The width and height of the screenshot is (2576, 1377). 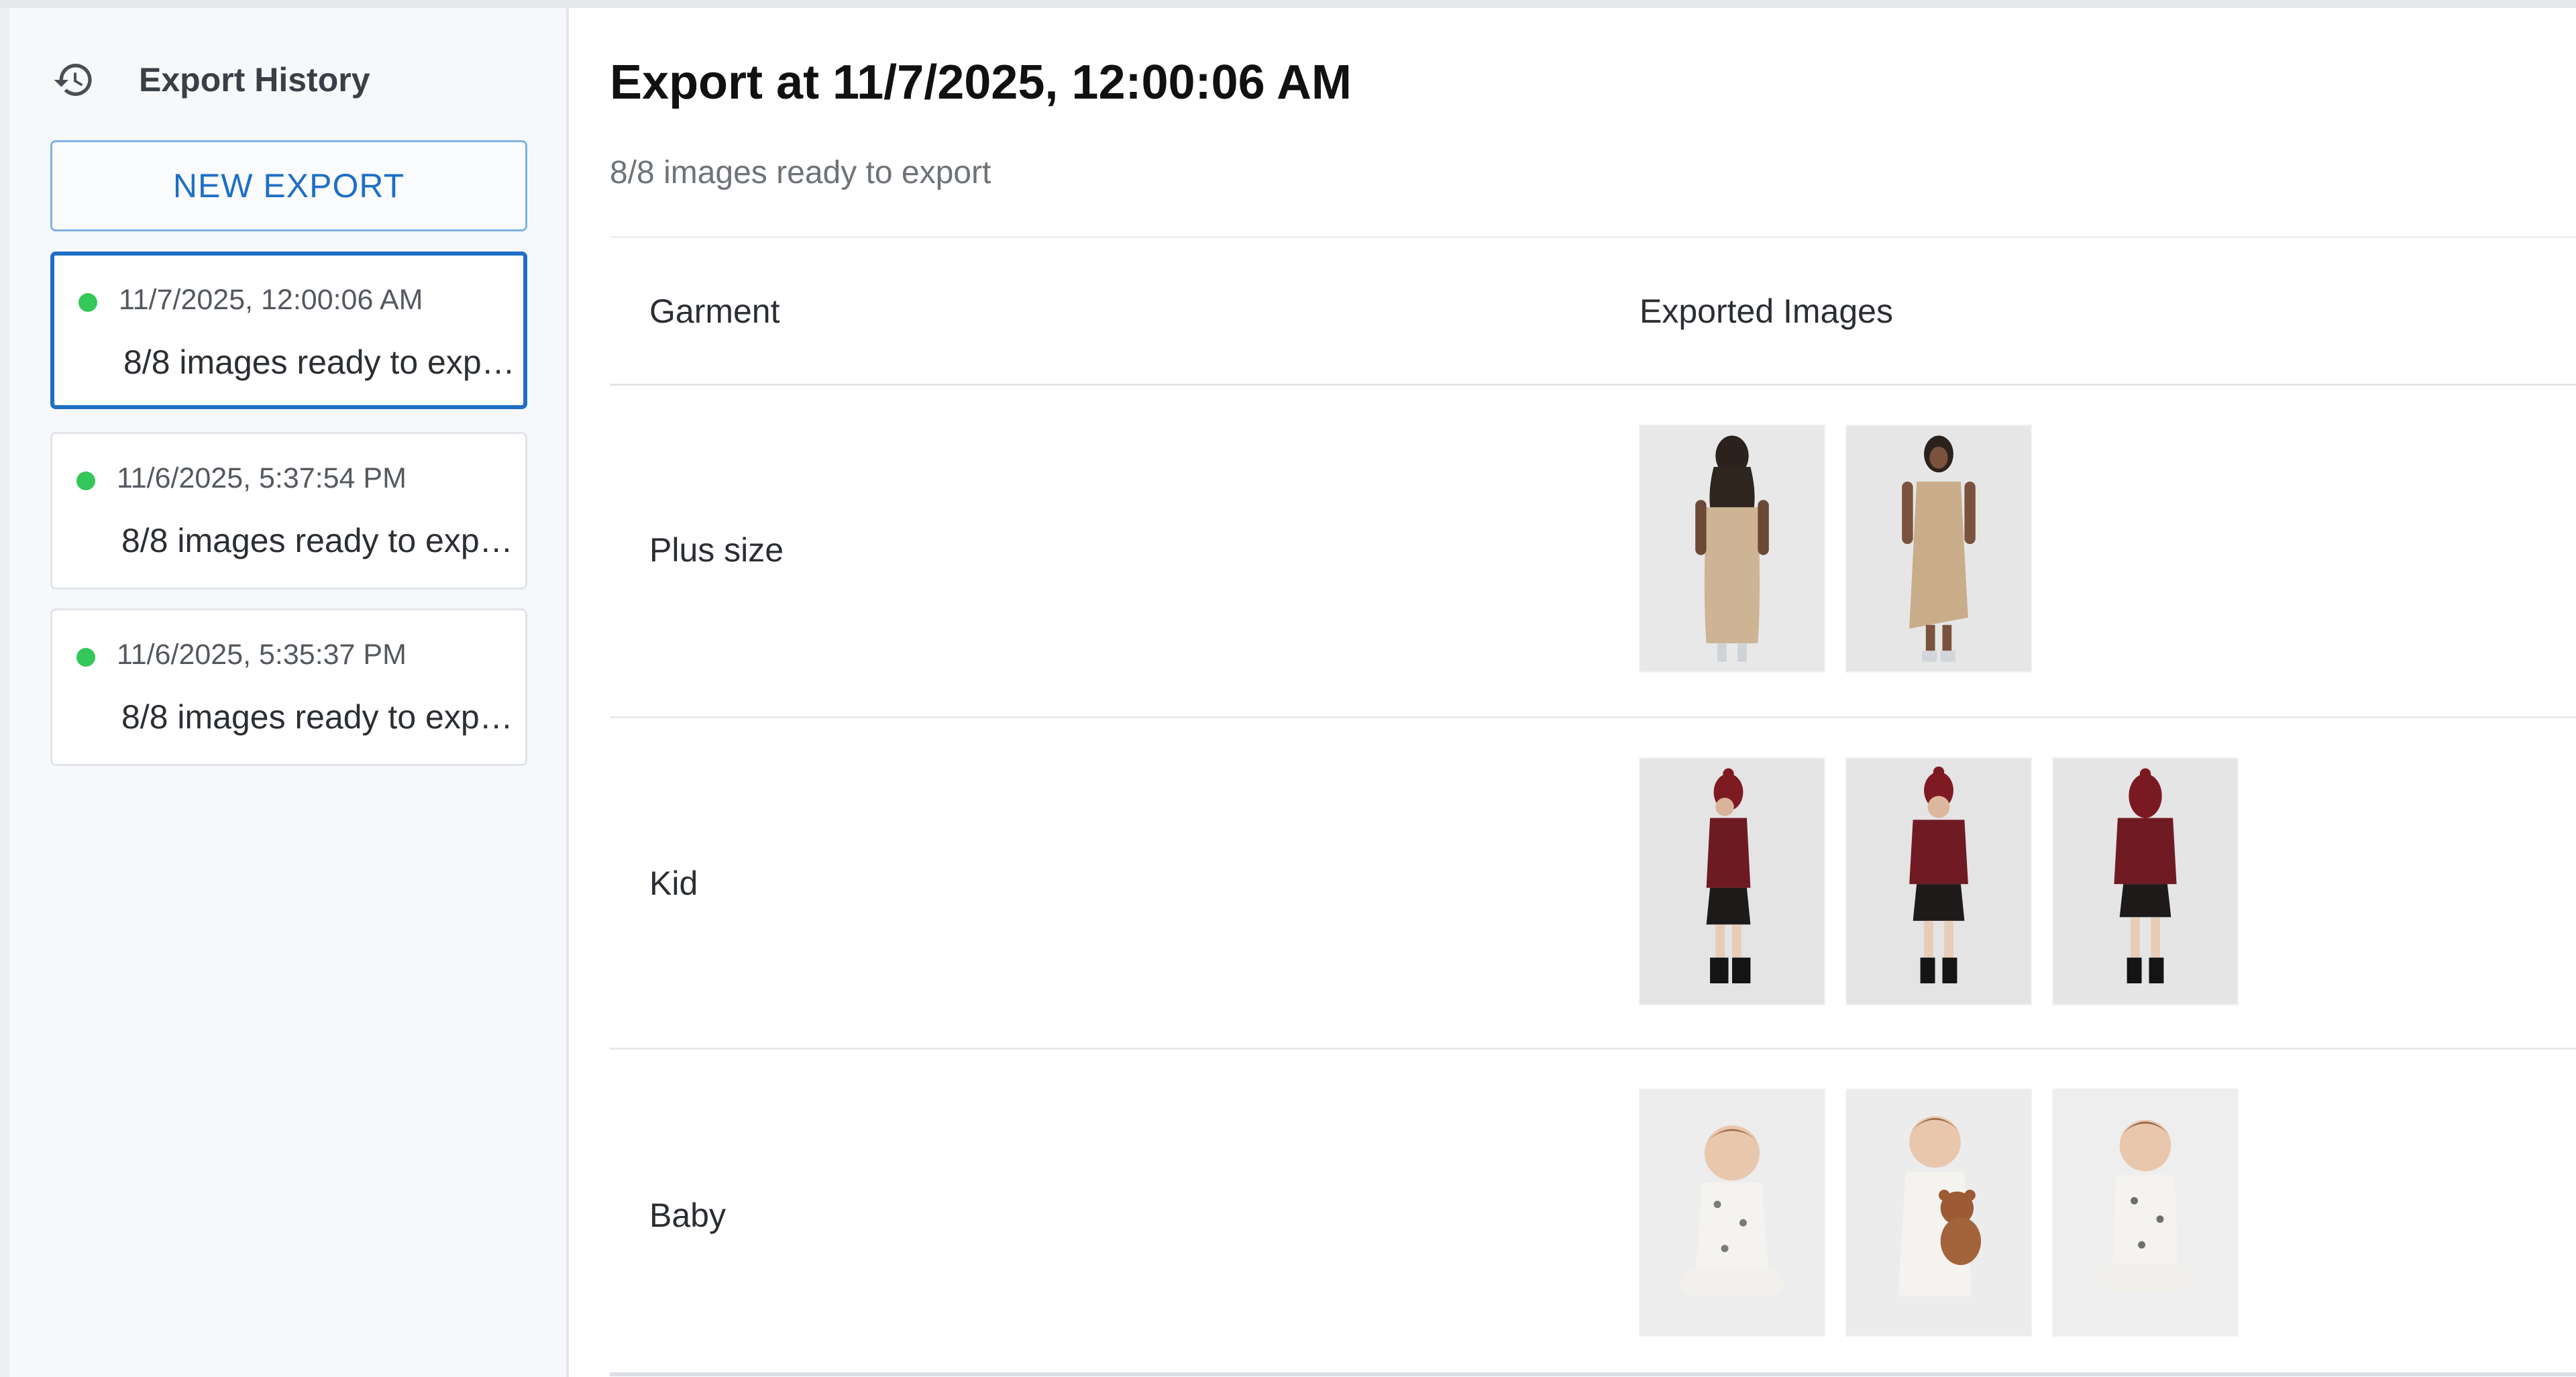 What do you see at coordinates (1766, 311) in the screenshot?
I see `column-header-exported-images: Exported Images` at bounding box center [1766, 311].